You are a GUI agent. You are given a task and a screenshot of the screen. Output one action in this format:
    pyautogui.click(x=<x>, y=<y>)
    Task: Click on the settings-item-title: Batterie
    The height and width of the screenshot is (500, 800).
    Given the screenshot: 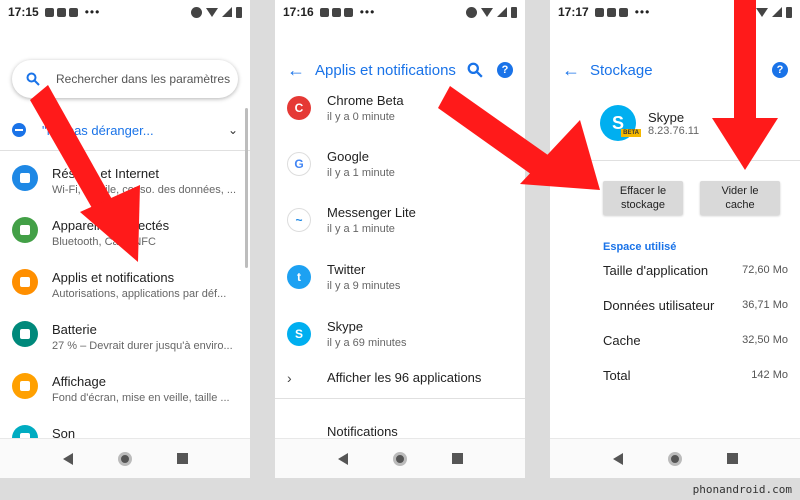 What is the action you would take?
    pyautogui.click(x=74, y=329)
    